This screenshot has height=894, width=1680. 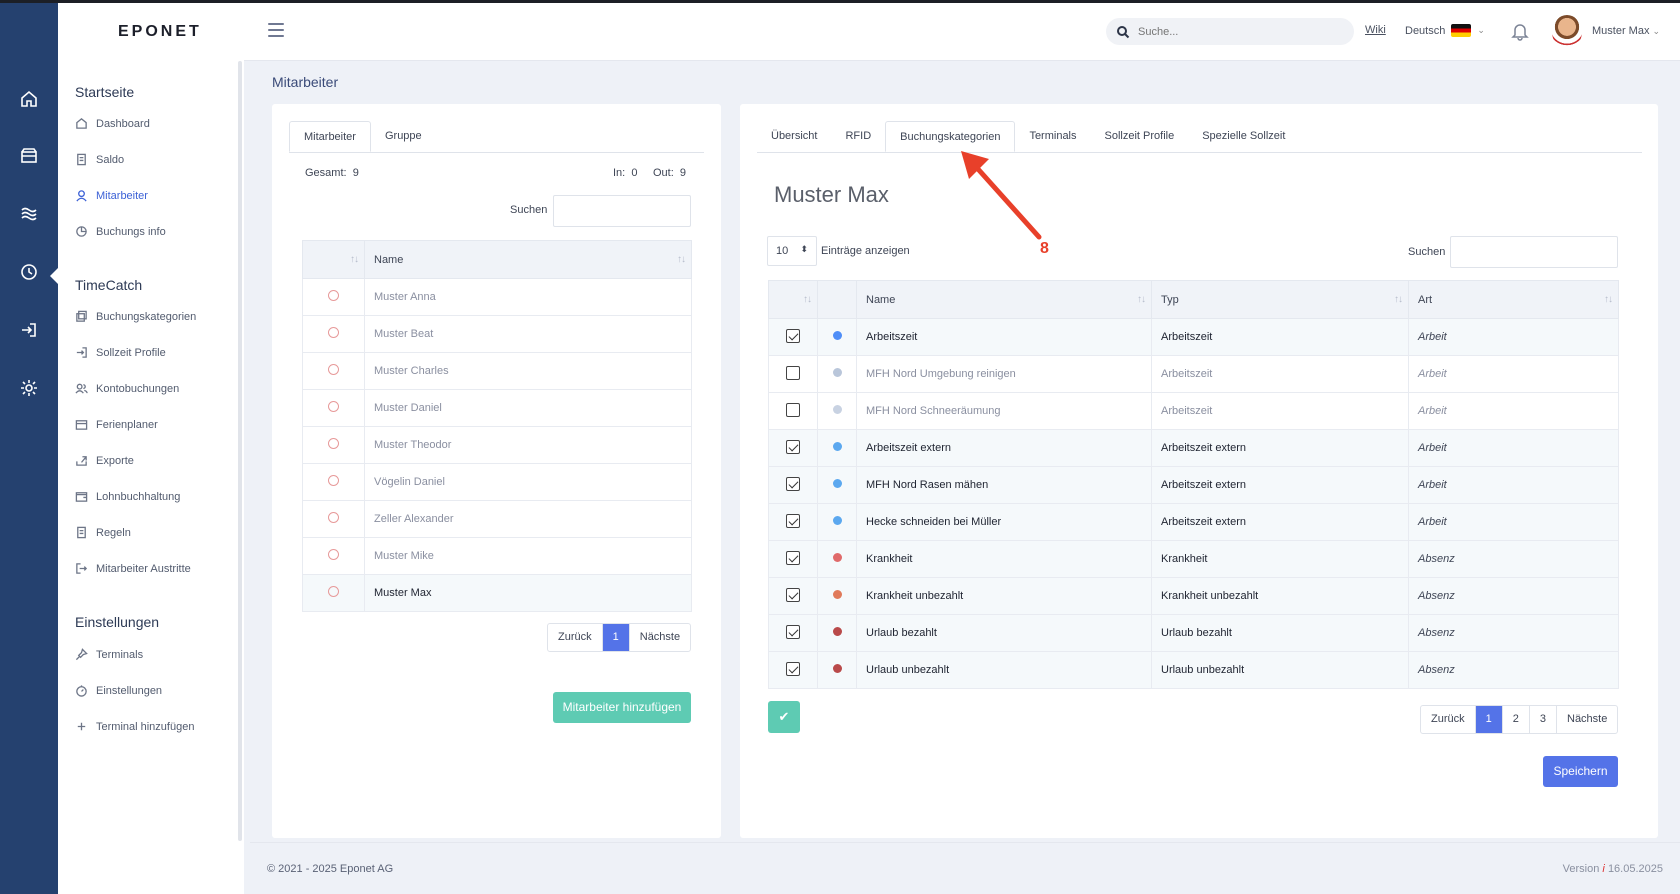 I want to click on annotation-label: 8, so click(x=1044, y=248).